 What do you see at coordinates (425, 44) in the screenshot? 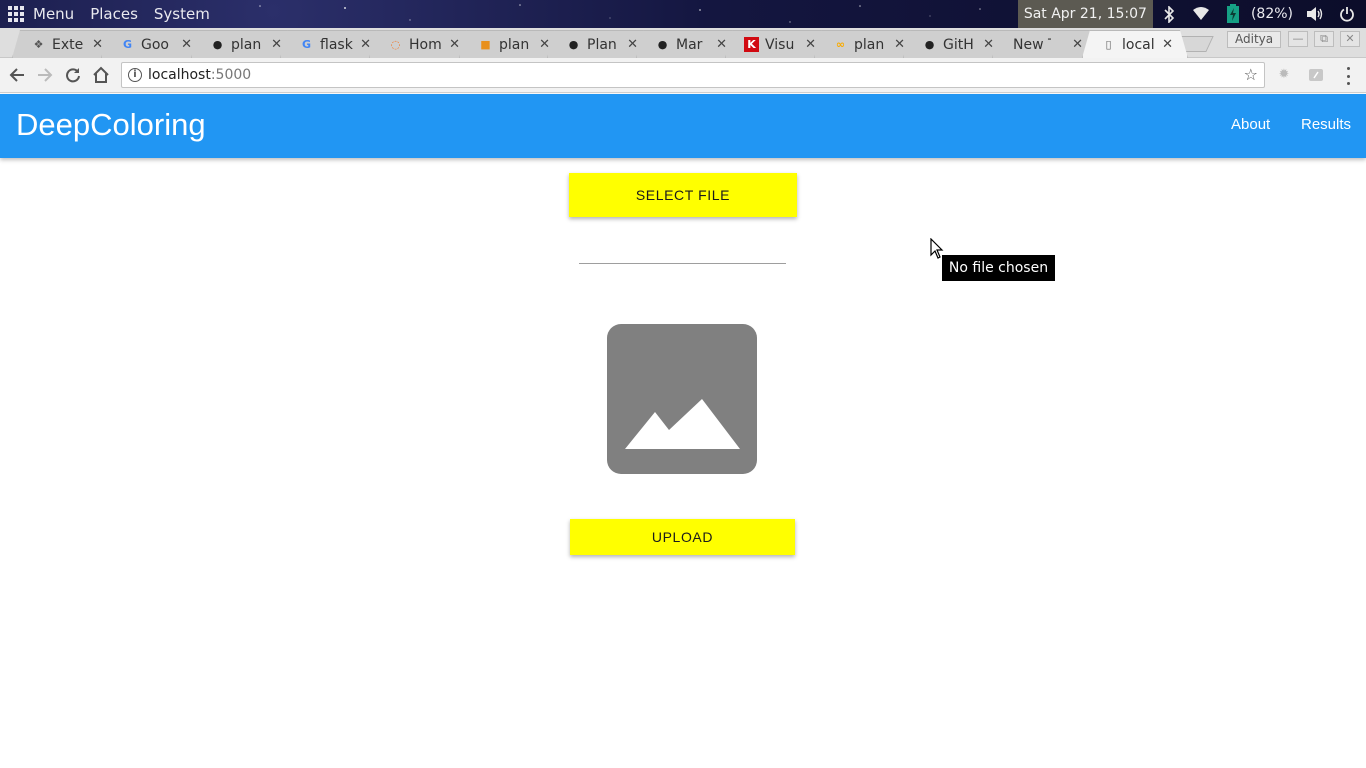
I see `tab-label: Hom` at bounding box center [425, 44].